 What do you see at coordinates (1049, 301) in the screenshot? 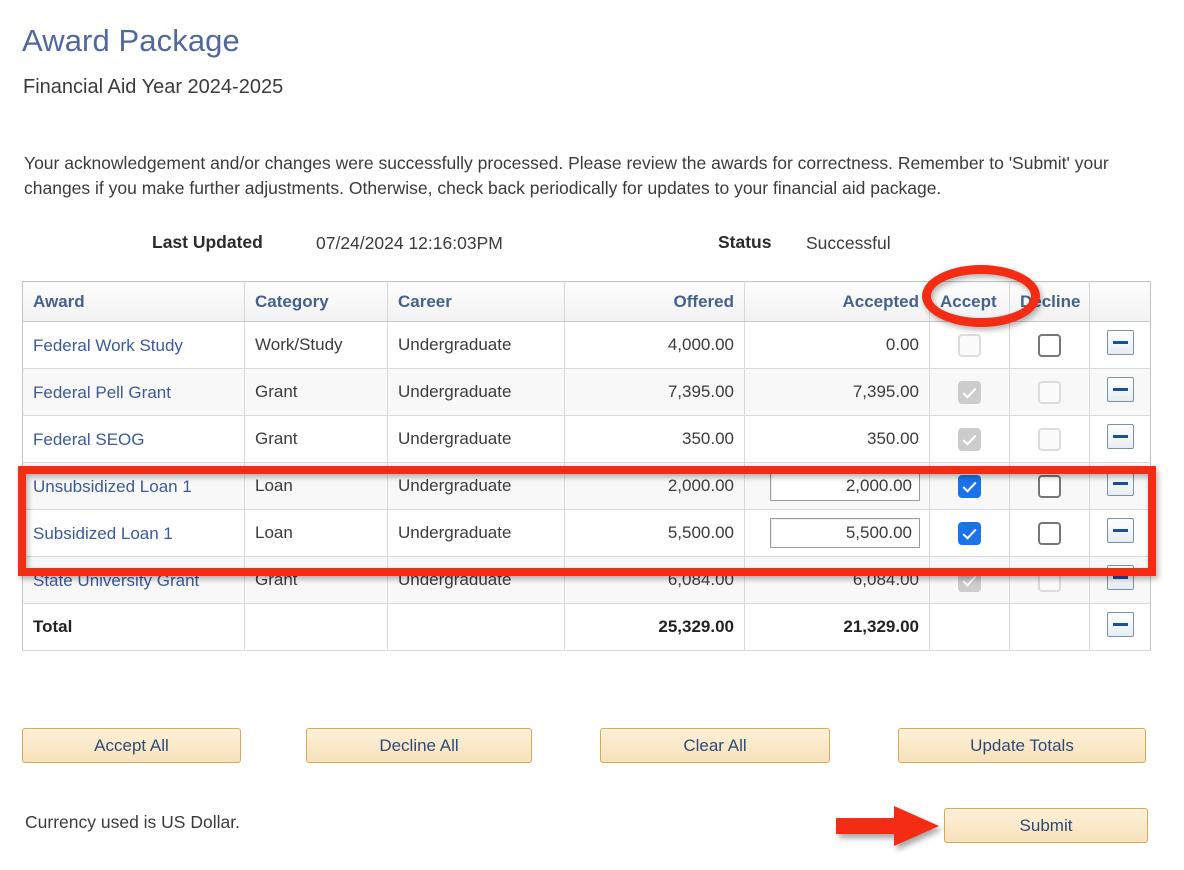
I see `column-header-decline: Decline` at bounding box center [1049, 301].